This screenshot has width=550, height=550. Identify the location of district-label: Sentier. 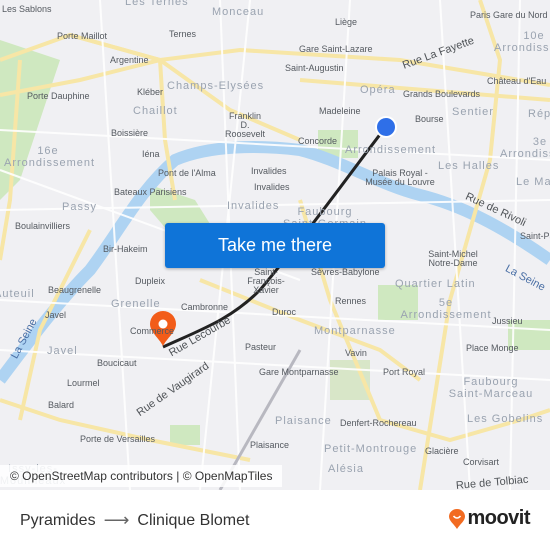
(473, 112).